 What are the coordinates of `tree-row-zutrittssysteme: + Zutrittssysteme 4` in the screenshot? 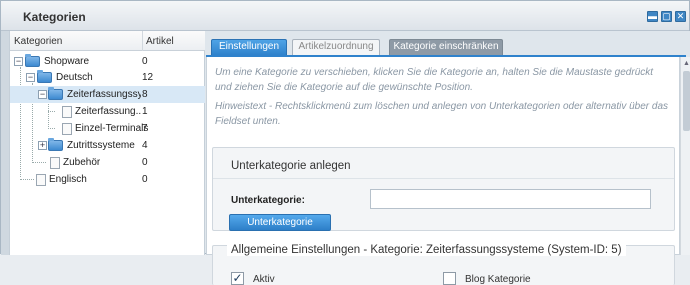 It's located at (107, 145).